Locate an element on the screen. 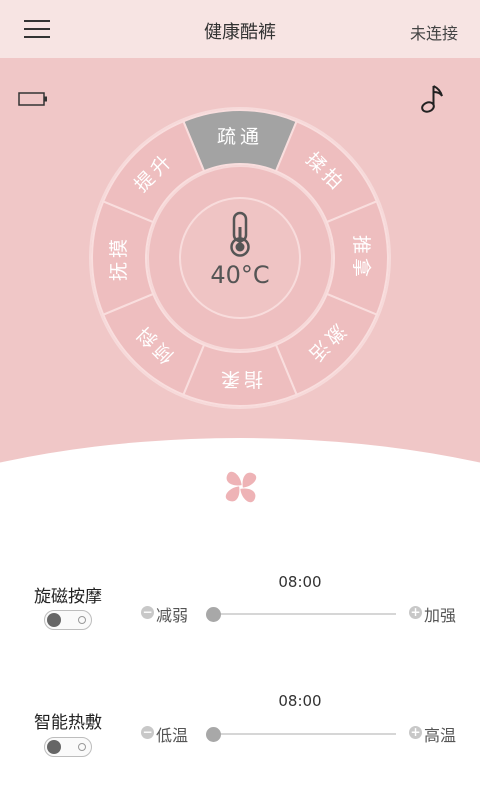 The height and width of the screenshot is (800, 480). massage-toggle is located at coordinates (68, 620).